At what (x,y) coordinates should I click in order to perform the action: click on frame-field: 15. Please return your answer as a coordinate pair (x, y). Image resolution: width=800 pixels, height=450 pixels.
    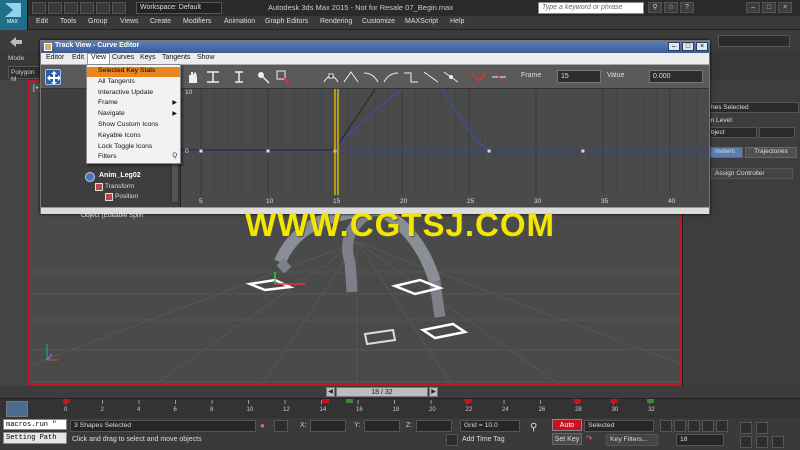
    Looking at the image, I should click on (579, 76).